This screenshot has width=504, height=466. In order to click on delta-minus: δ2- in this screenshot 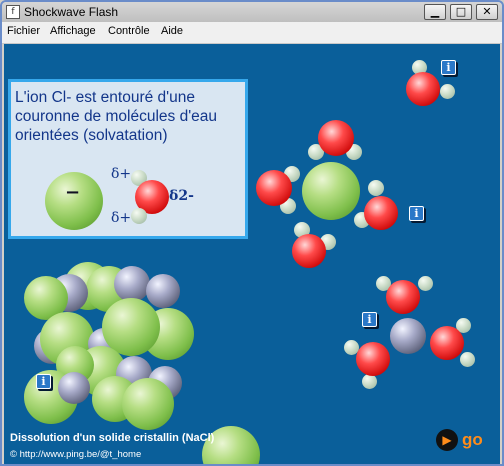, I will do `click(181, 196)`.